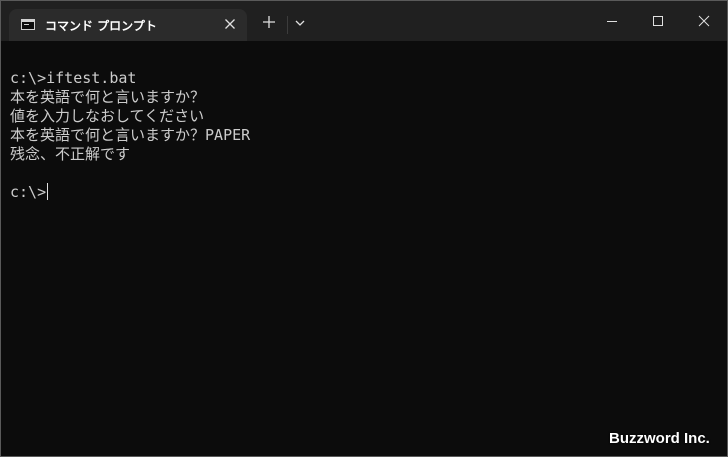  What do you see at coordinates (48, 191) in the screenshot?
I see `text-cursor` at bounding box center [48, 191].